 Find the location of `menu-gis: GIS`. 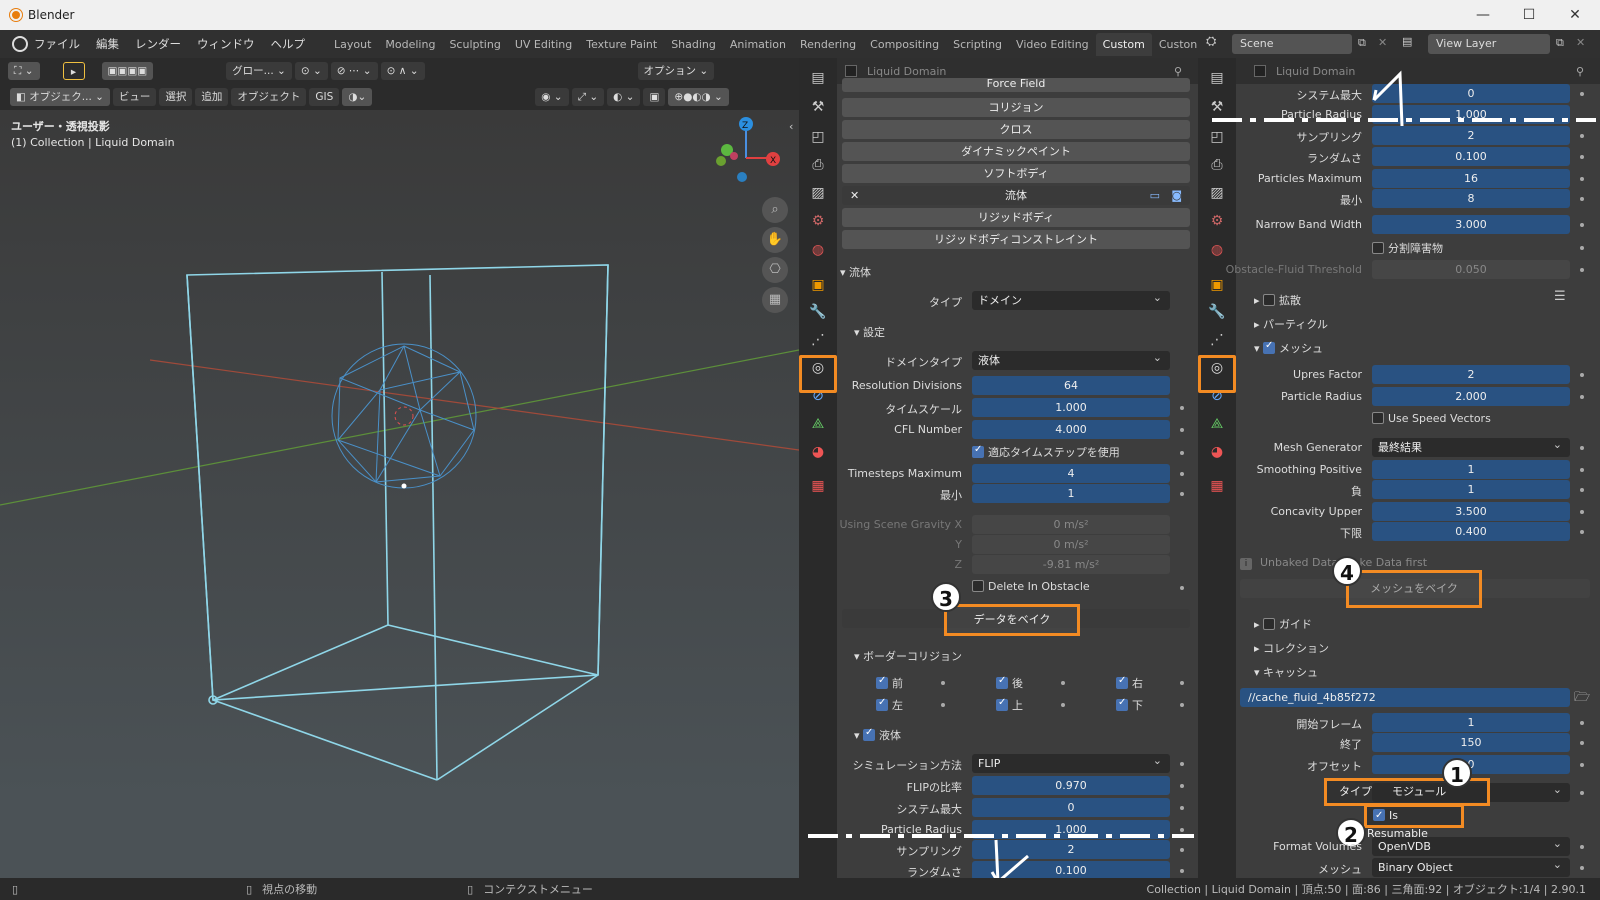

menu-gis: GIS is located at coordinates (324, 97).